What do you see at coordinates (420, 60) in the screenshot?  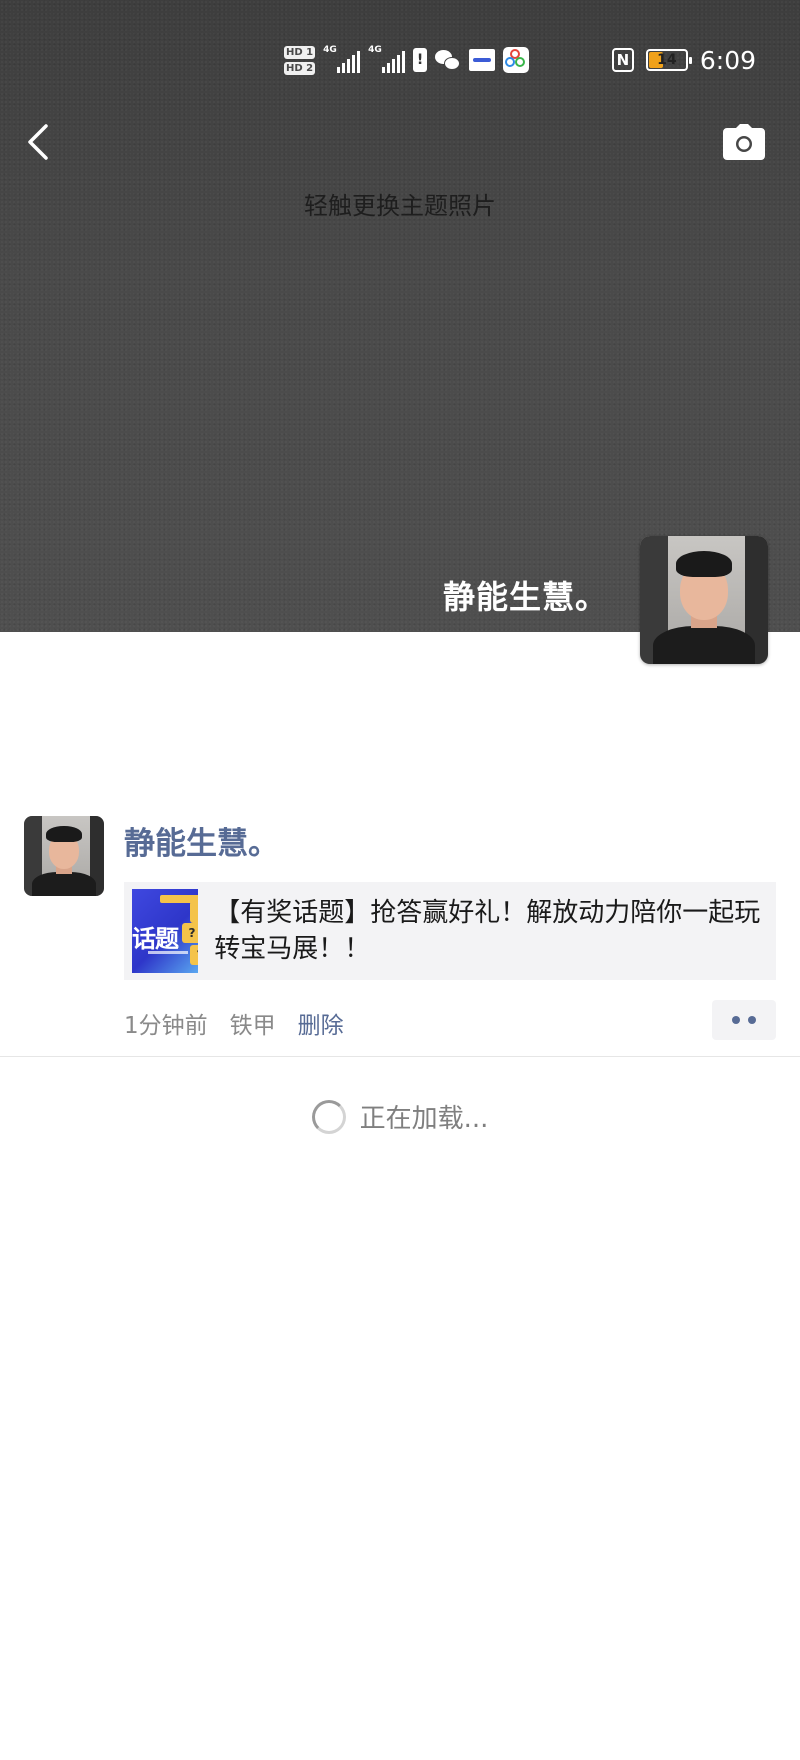 I see `alert-icon: !` at bounding box center [420, 60].